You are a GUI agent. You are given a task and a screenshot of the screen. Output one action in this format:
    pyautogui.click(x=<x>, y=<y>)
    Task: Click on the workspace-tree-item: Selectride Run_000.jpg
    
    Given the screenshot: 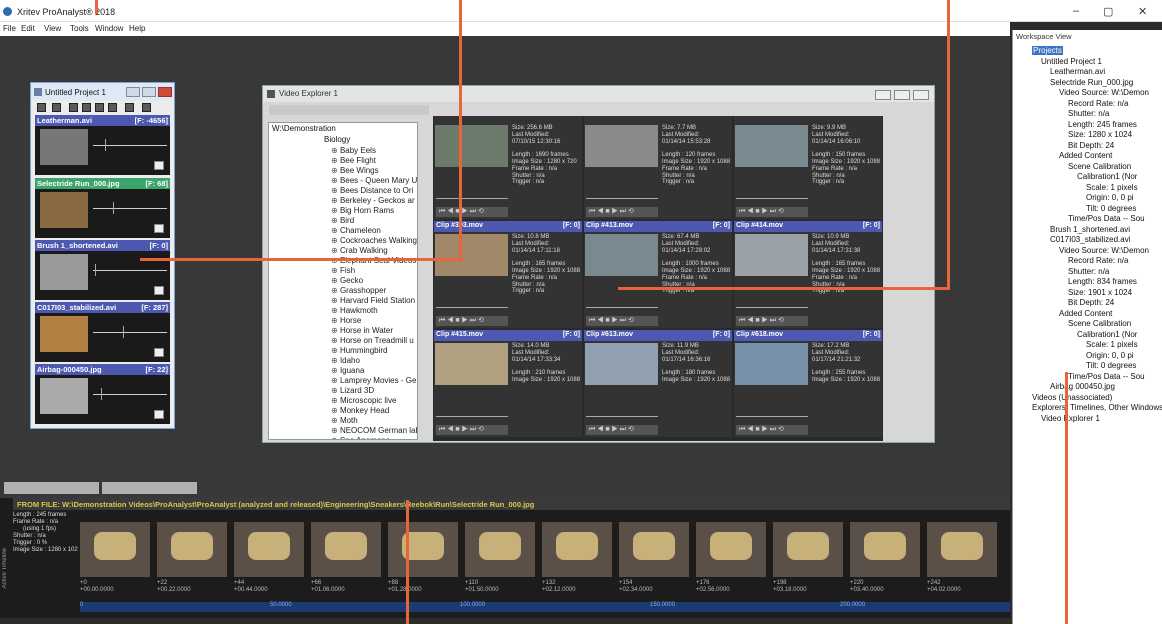 What is the action you would take?
    pyautogui.click(x=1091, y=82)
    